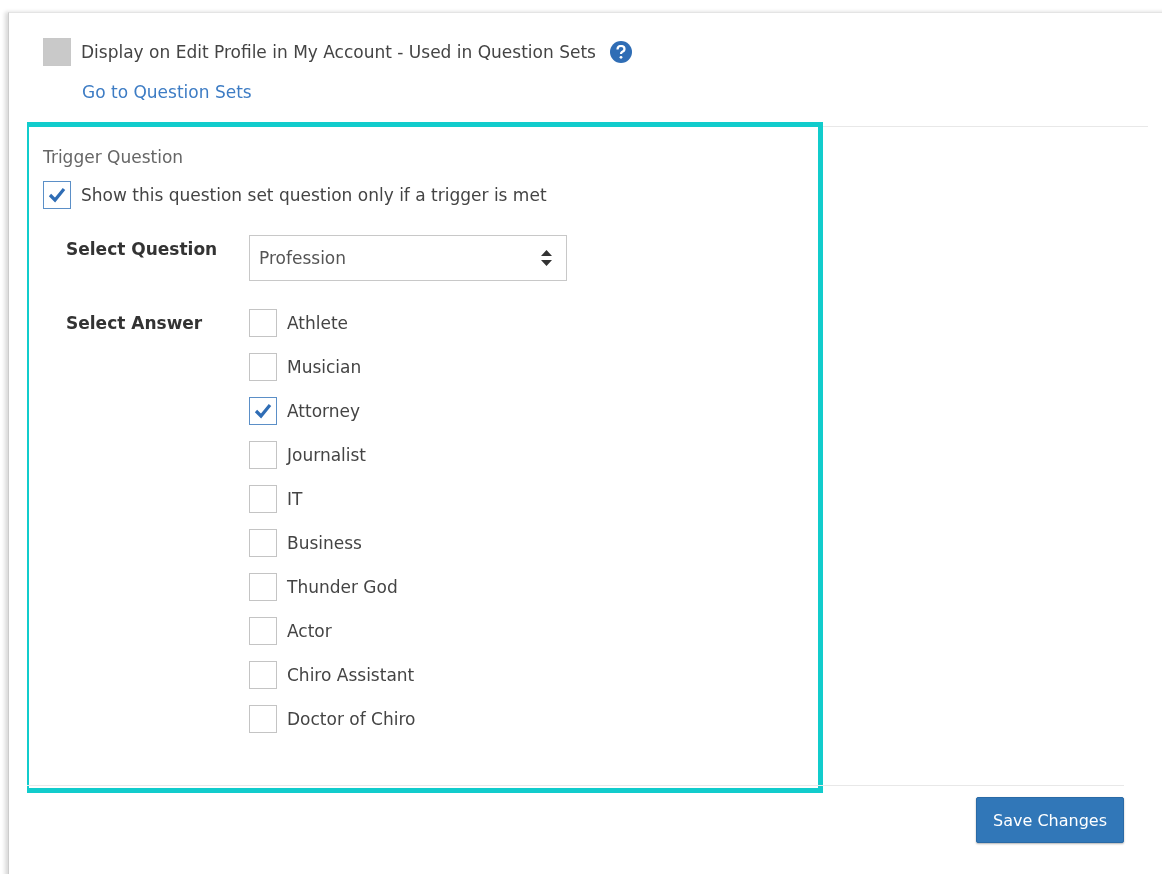  What do you see at coordinates (327, 455) in the screenshot?
I see `answer-label: Journalist` at bounding box center [327, 455].